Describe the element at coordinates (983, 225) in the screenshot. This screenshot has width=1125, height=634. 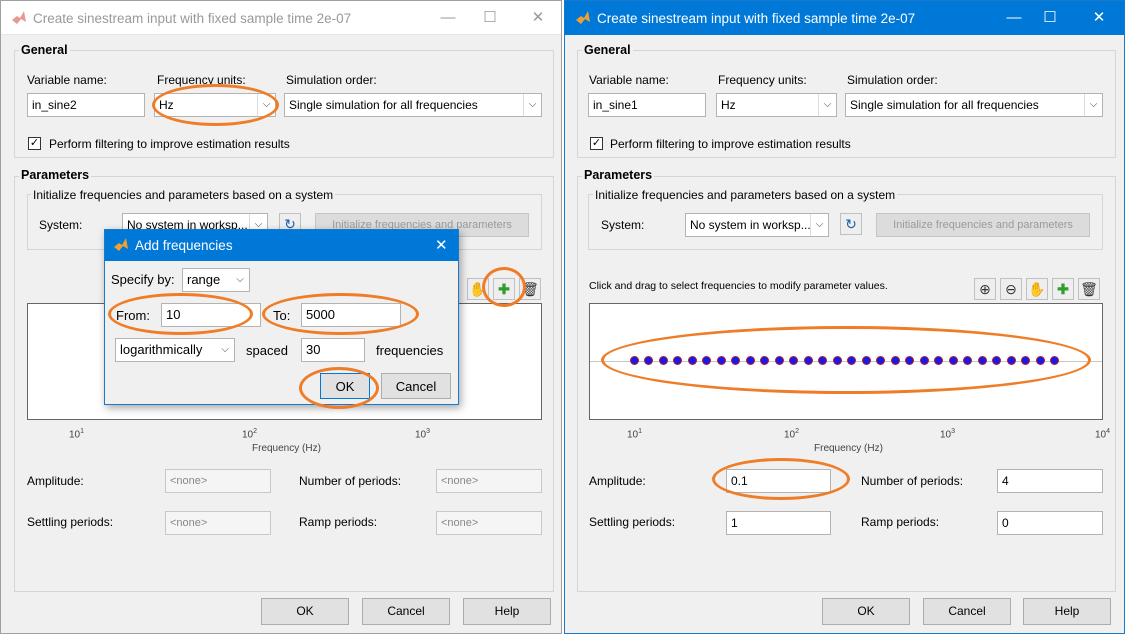
I see `init-frequencies-button: Initialize frequencies and parameters` at that location.